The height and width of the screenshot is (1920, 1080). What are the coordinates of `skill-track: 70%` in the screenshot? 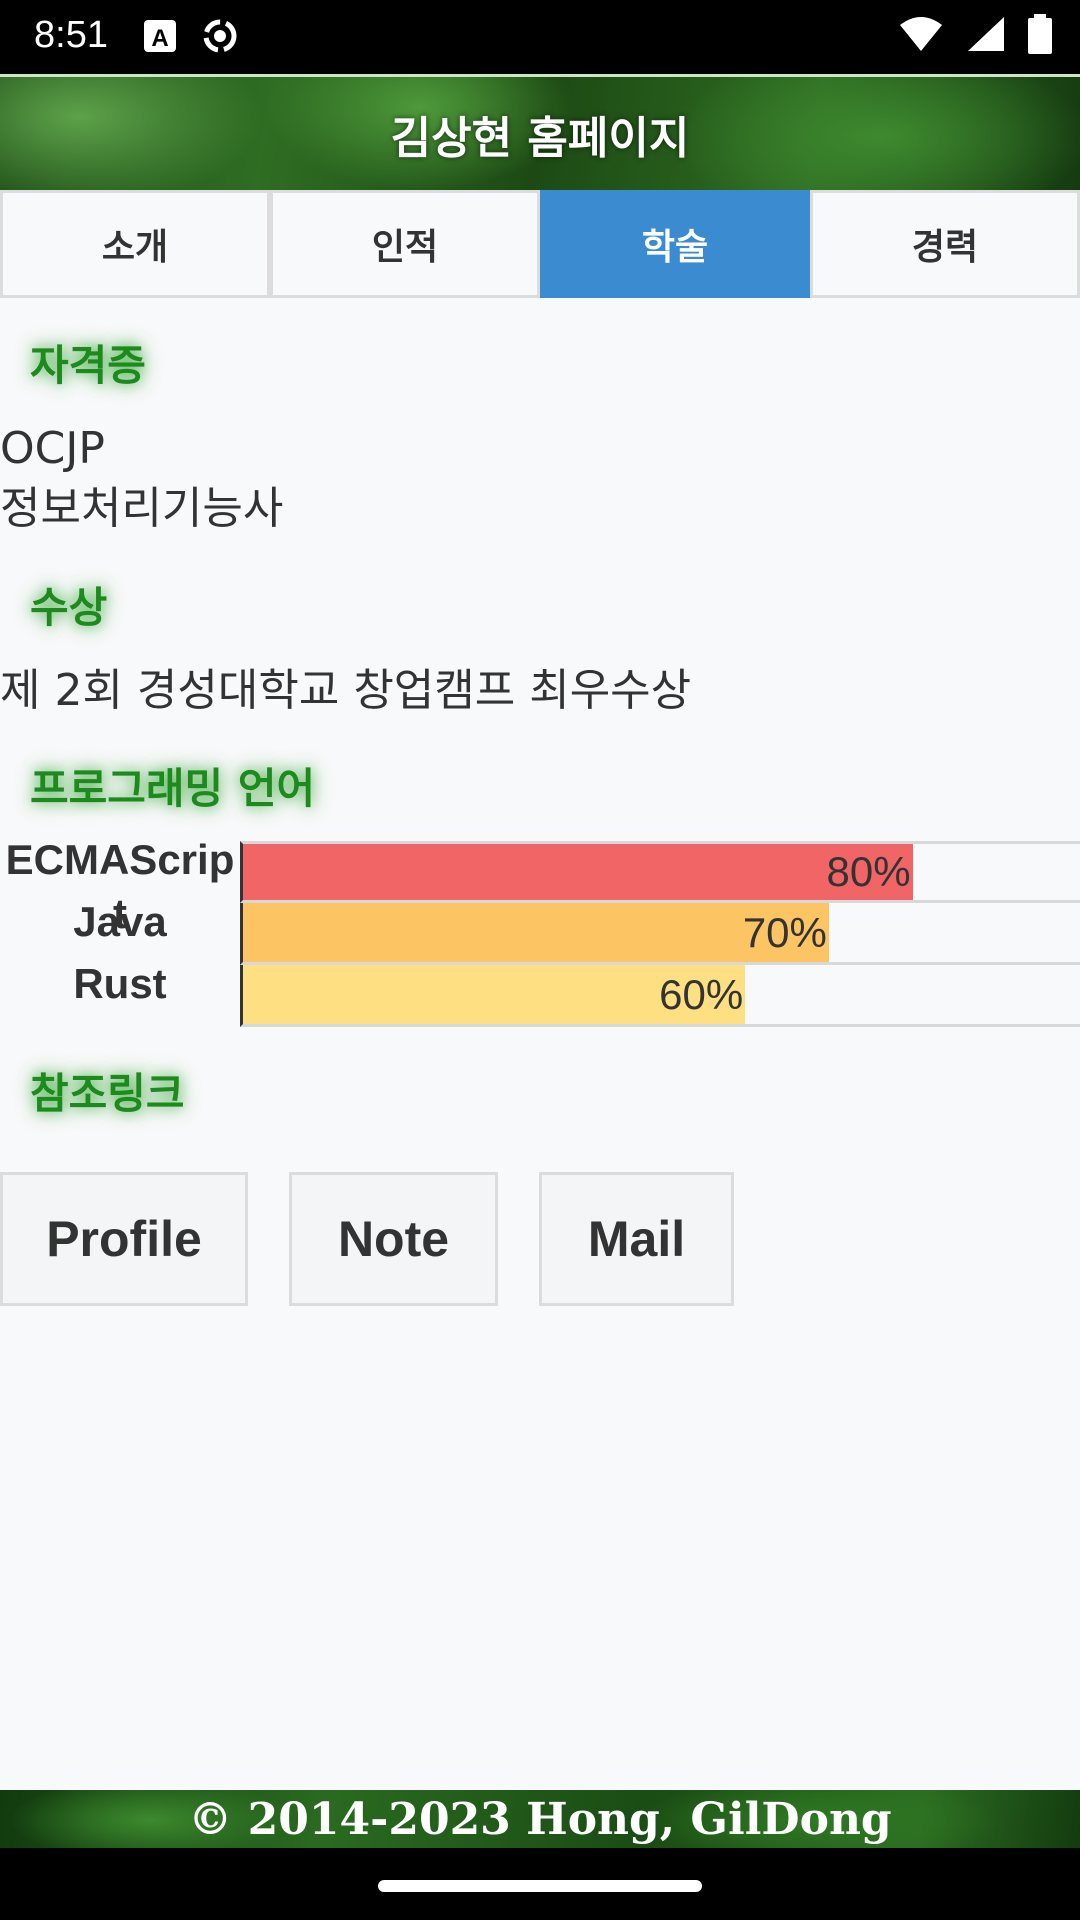 It's located at (660, 934).